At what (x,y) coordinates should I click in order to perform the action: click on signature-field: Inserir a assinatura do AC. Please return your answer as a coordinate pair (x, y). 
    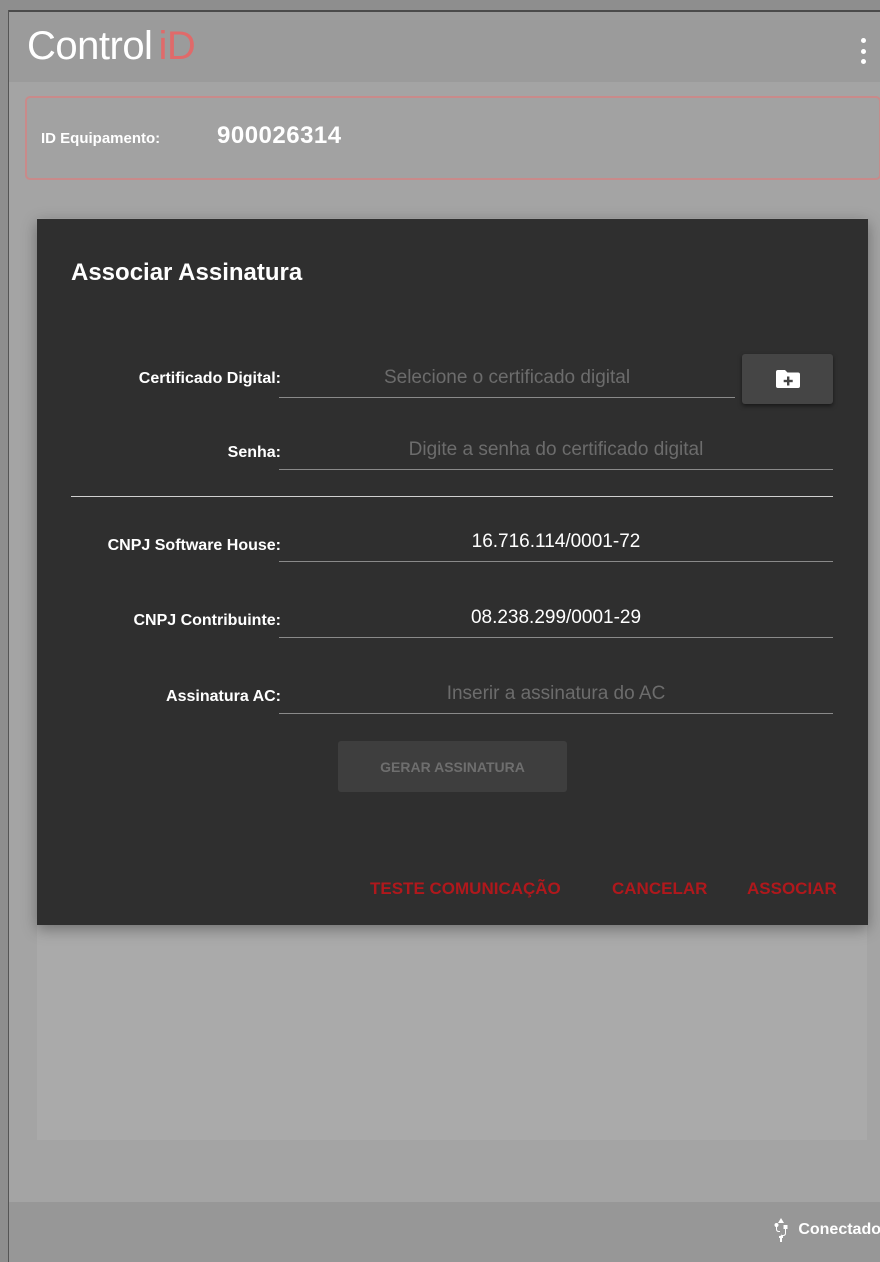
    Looking at the image, I should click on (556, 694).